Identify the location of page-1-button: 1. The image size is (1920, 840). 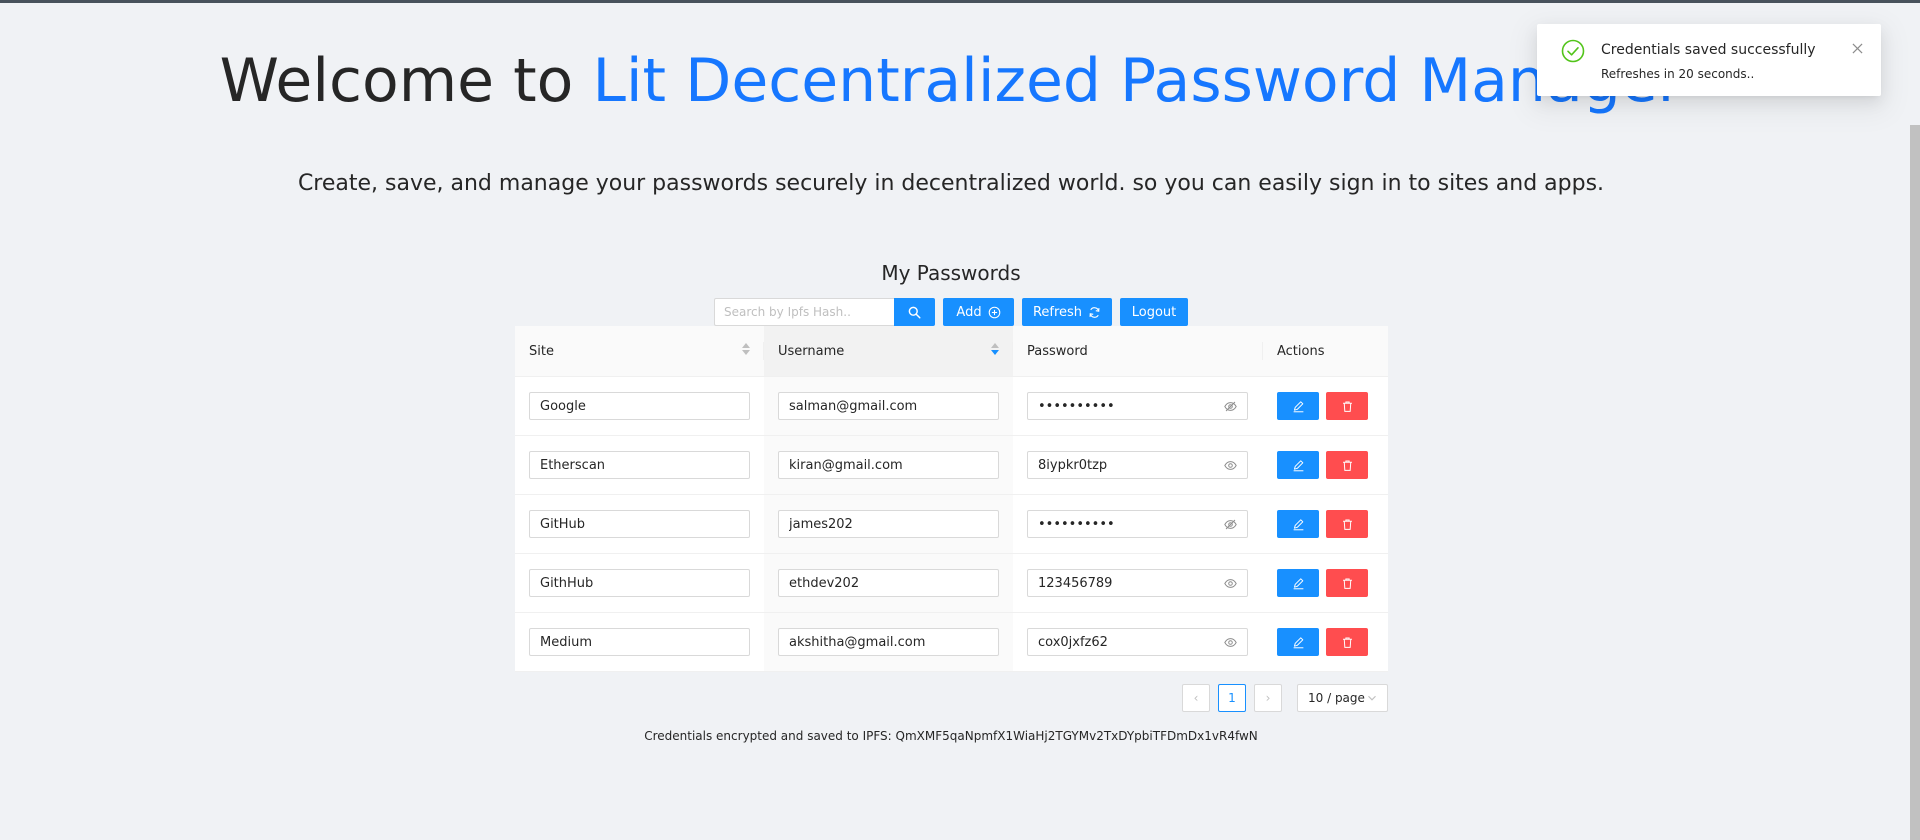
(1232, 698).